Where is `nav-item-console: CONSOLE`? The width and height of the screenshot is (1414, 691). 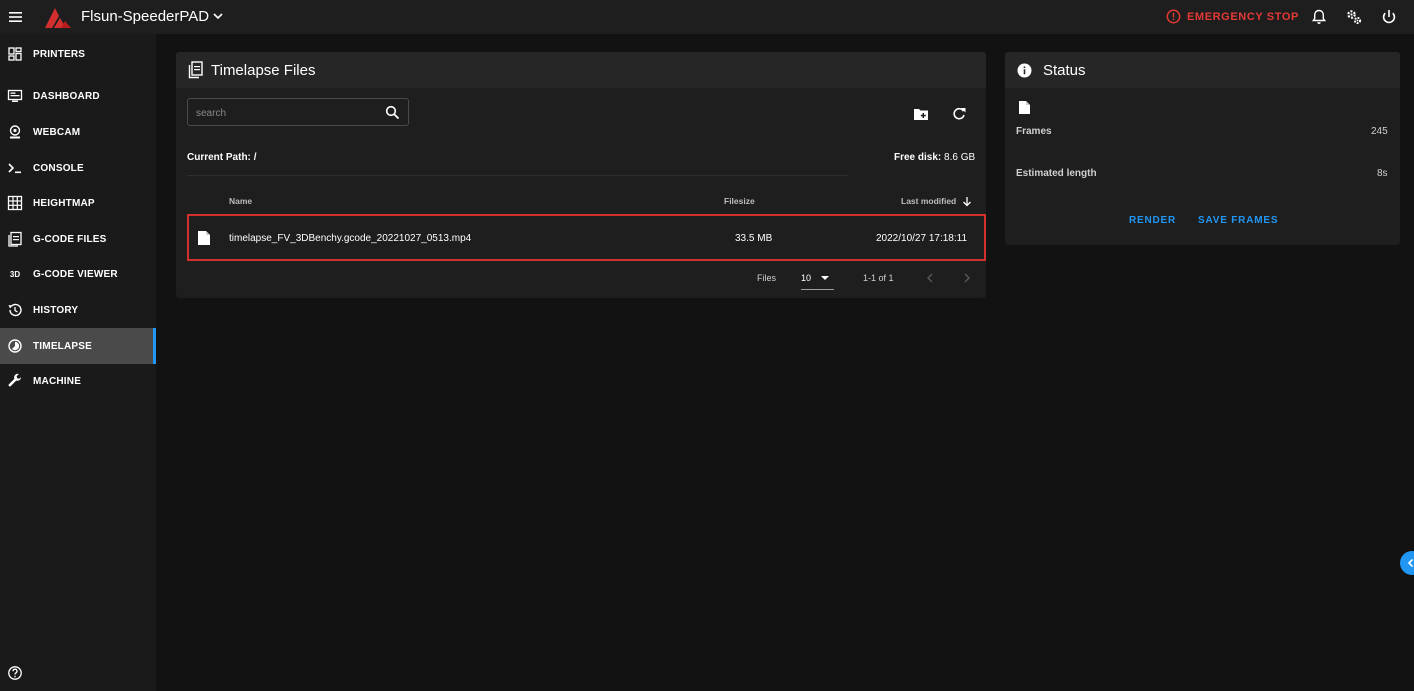 nav-item-console: CONSOLE is located at coordinates (78, 168).